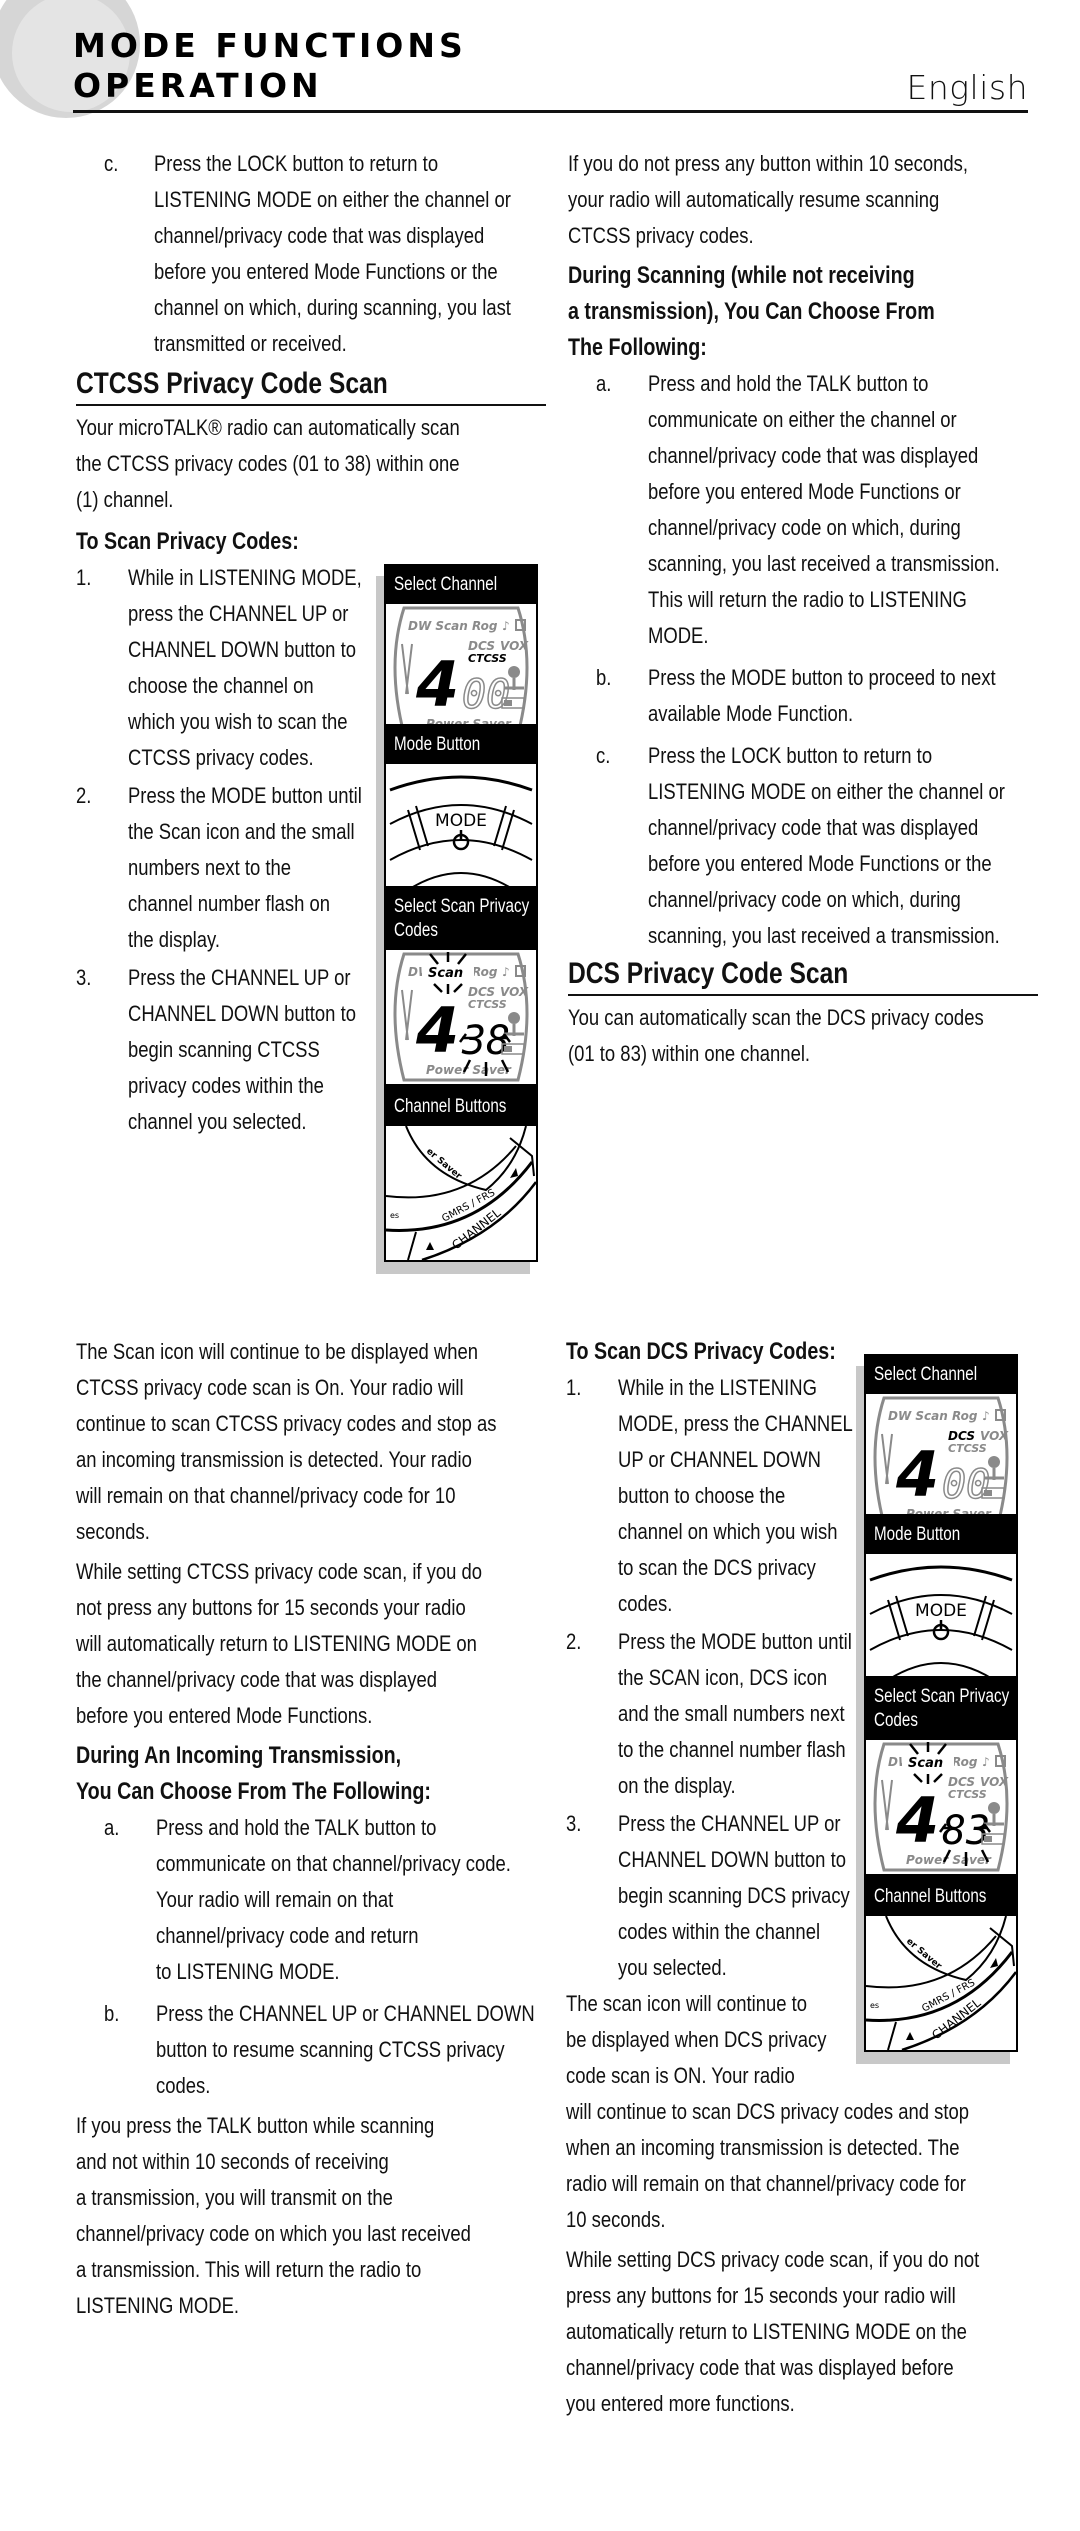  I want to click on section-rule, so click(803, 995).